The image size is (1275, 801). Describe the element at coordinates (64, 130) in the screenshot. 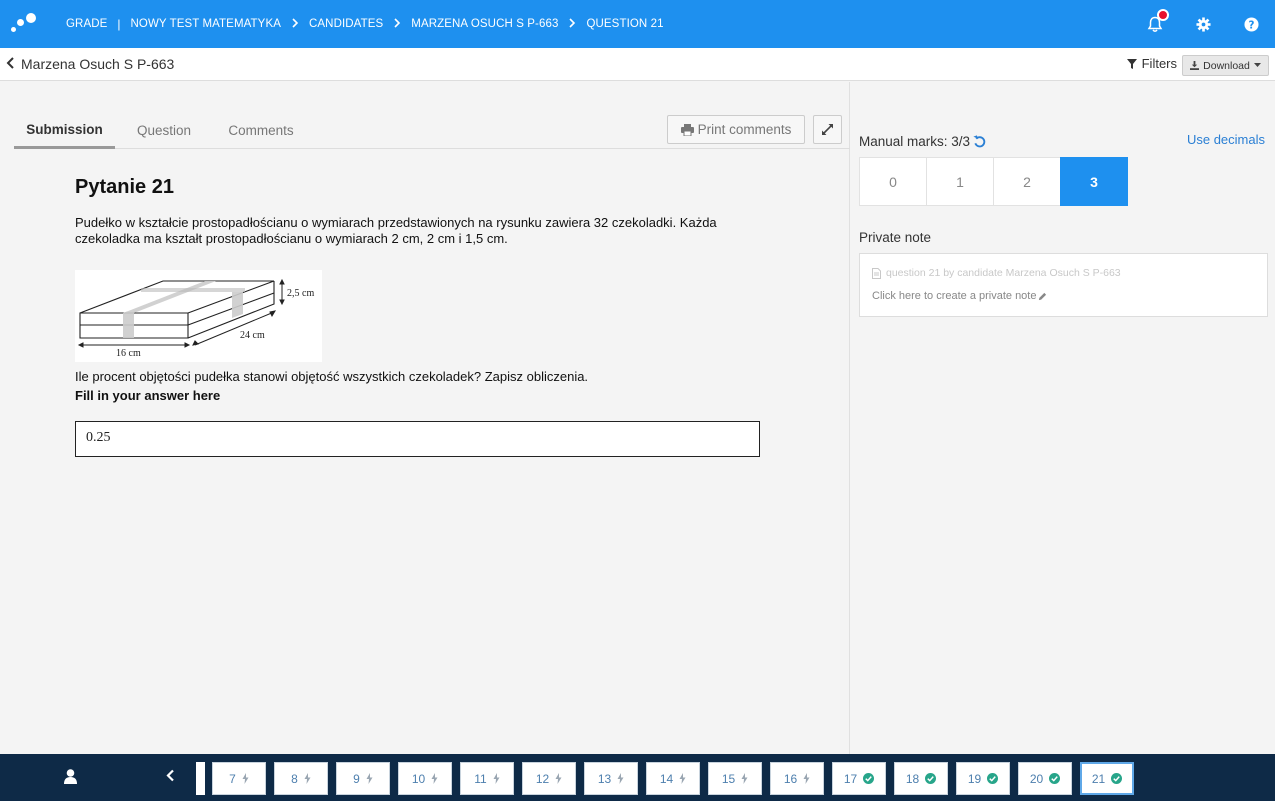

I see `tab-submission: Submission` at that location.